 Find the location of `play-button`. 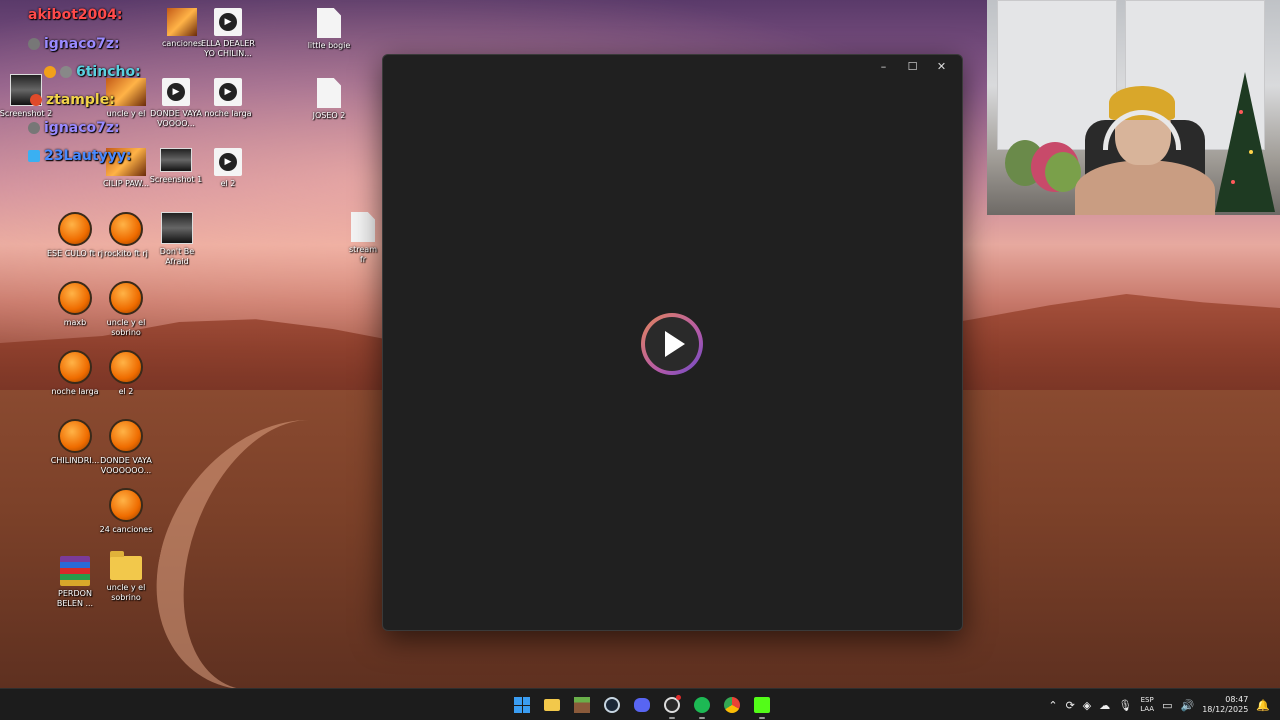

play-button is located at coordinates (672, 344).